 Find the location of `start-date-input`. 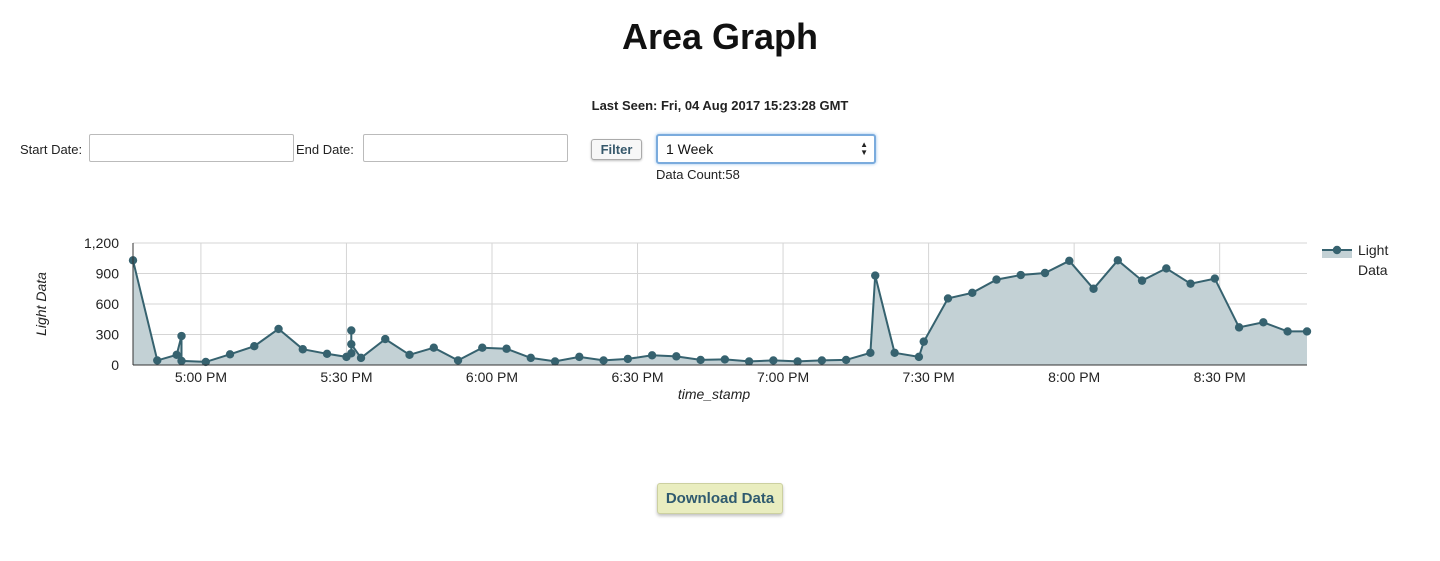

start-date-input is located at coordinates (191, 148).